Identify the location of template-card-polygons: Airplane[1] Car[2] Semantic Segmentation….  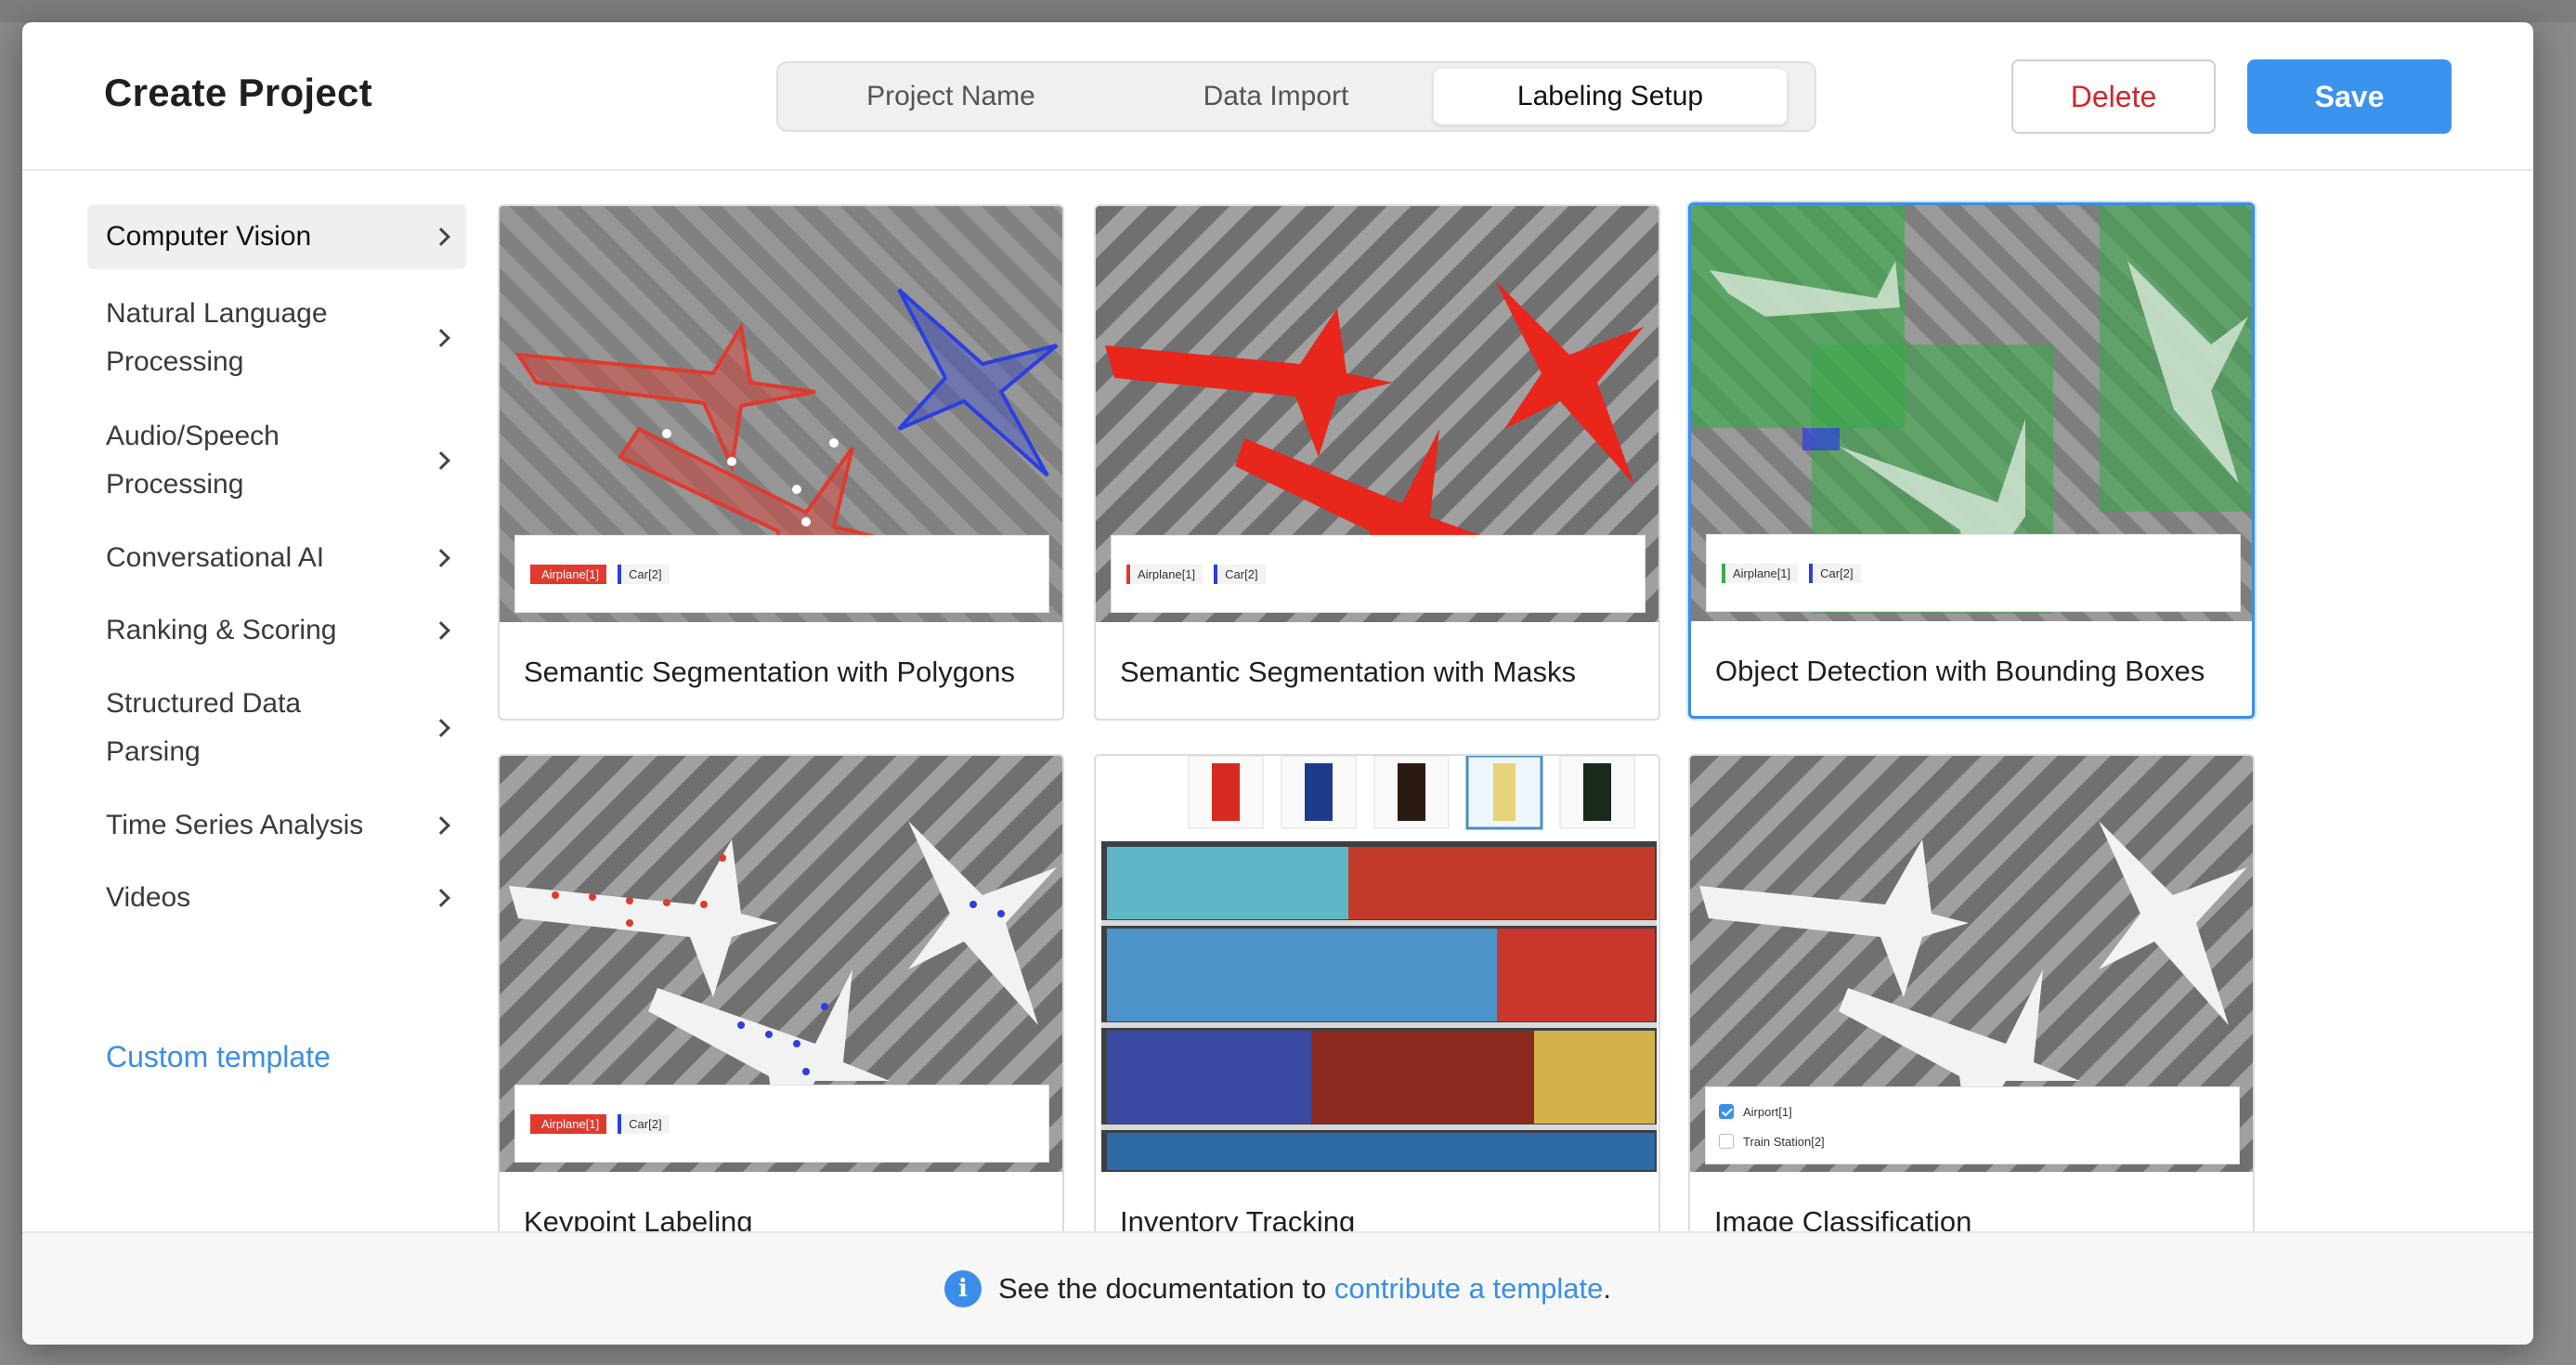
(781, 462).